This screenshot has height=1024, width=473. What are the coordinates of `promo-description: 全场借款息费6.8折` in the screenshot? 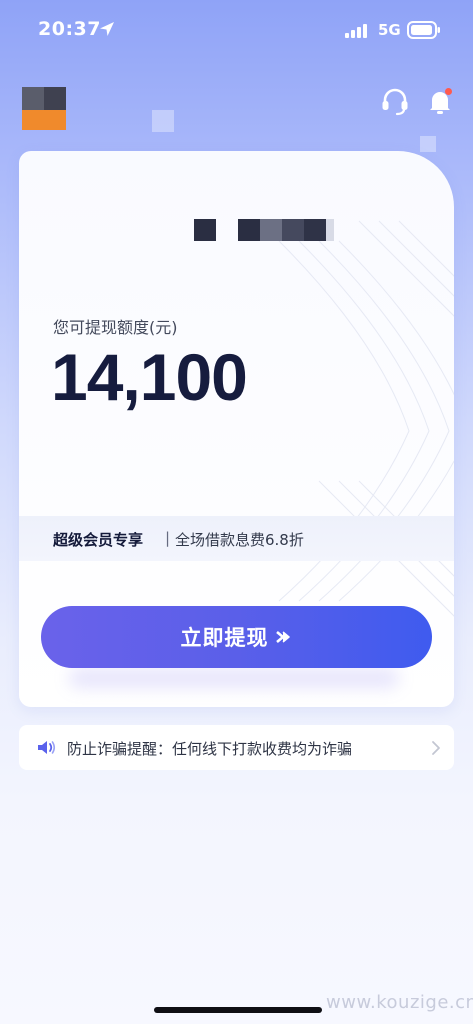 It's located at (239, 540).